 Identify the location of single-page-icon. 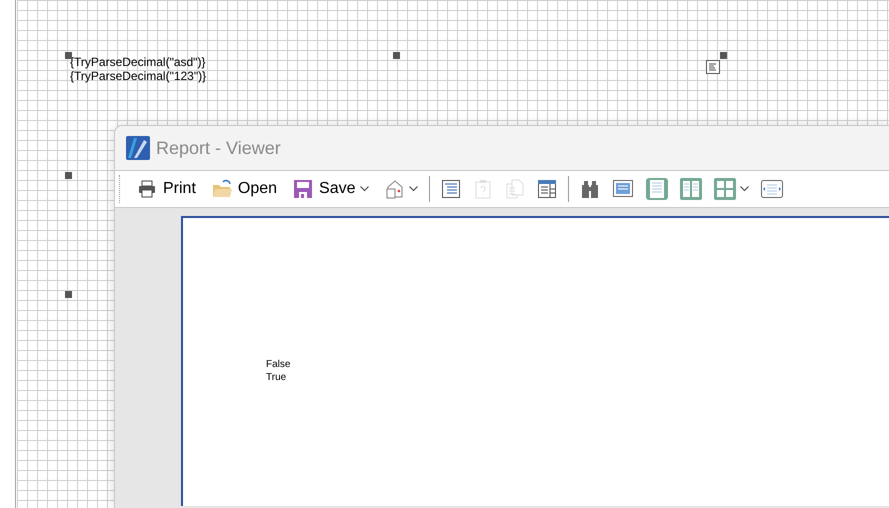
(623, 189).